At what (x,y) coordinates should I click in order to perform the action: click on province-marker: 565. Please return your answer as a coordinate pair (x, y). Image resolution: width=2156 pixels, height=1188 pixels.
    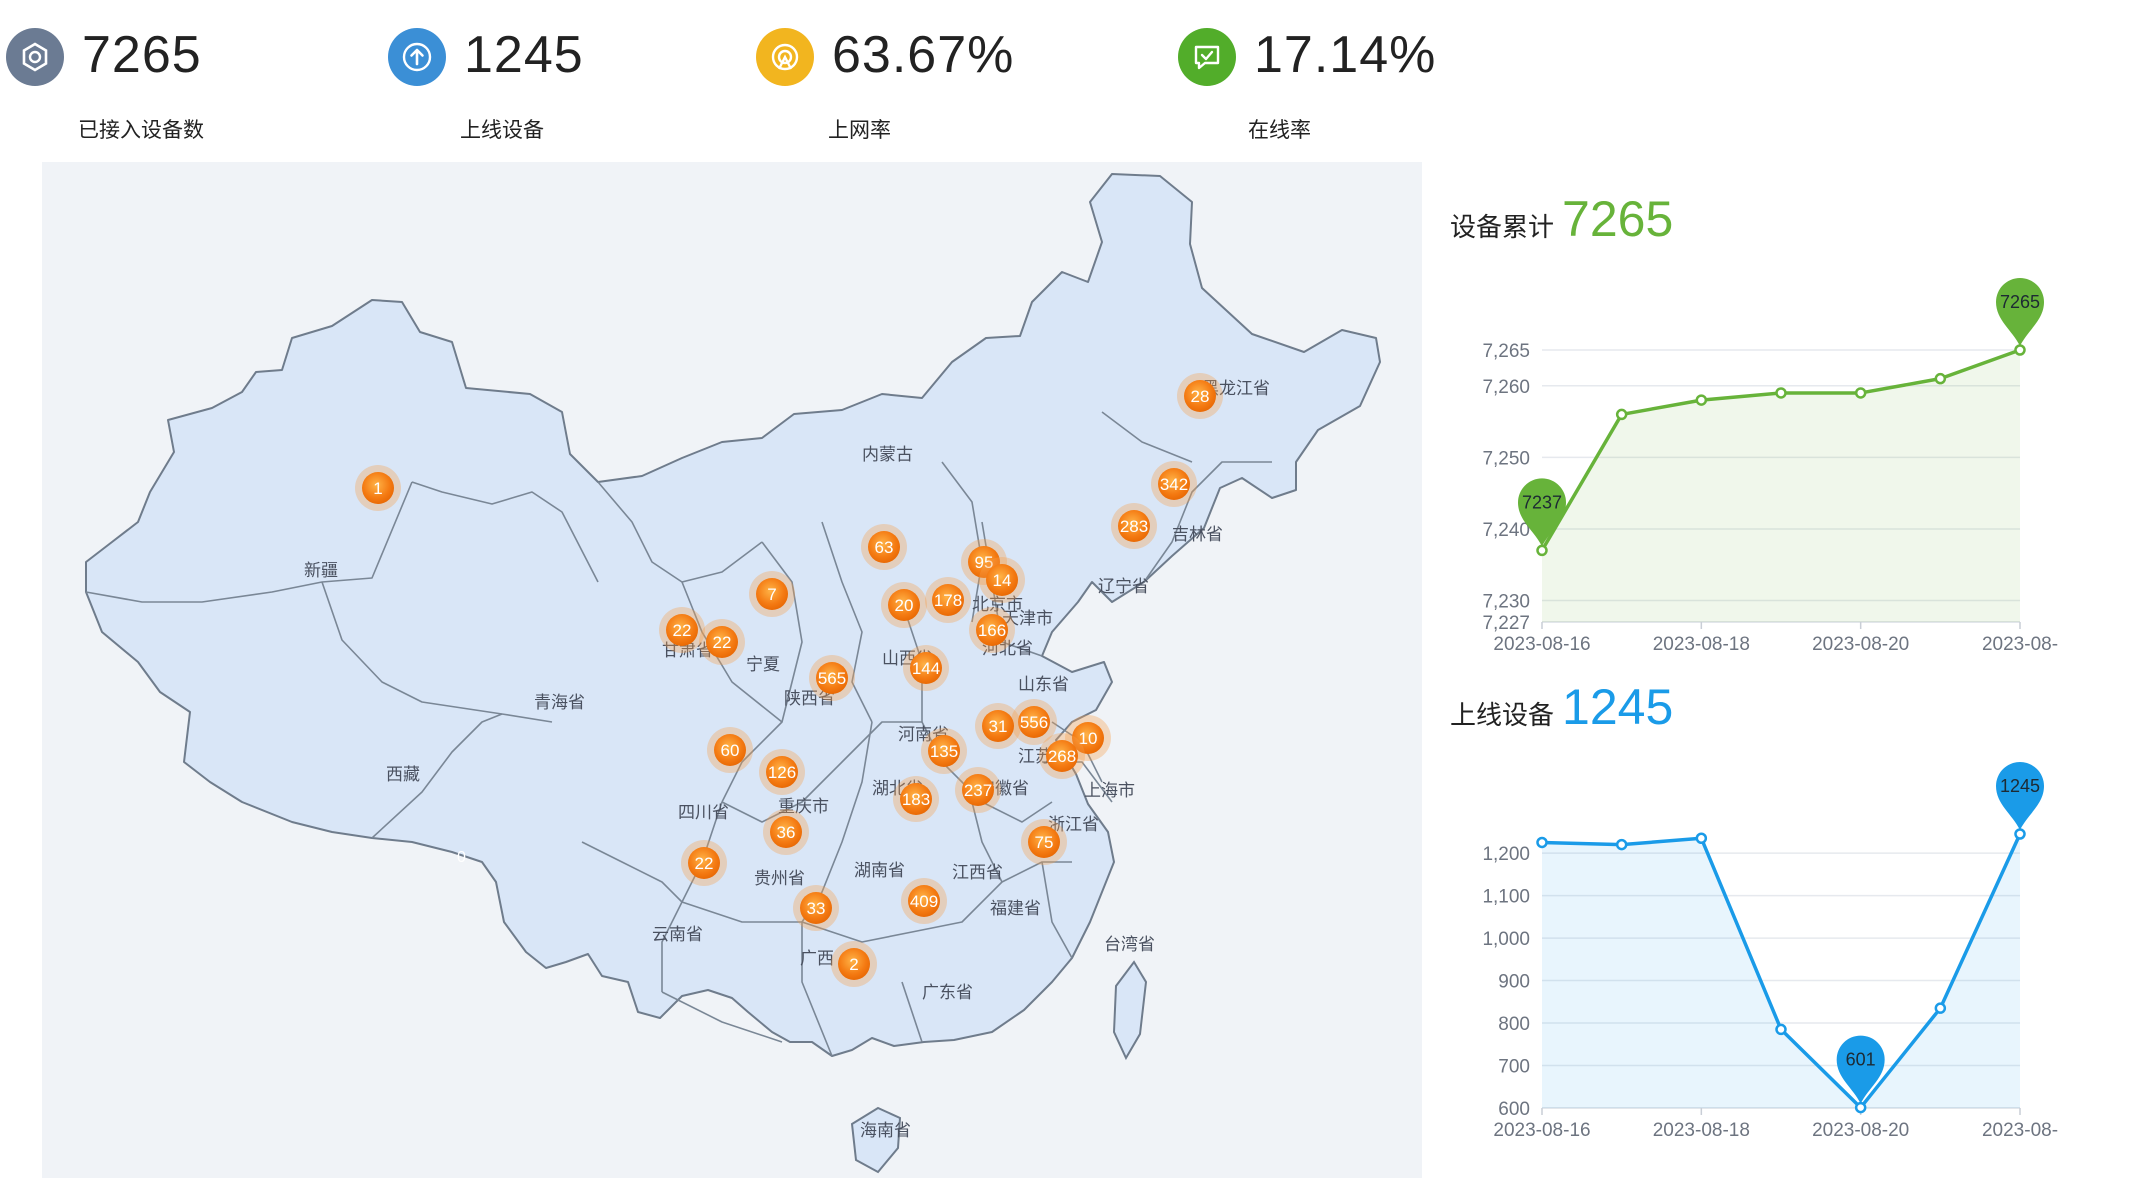
    Looking at the image, I should click on (832, 678).